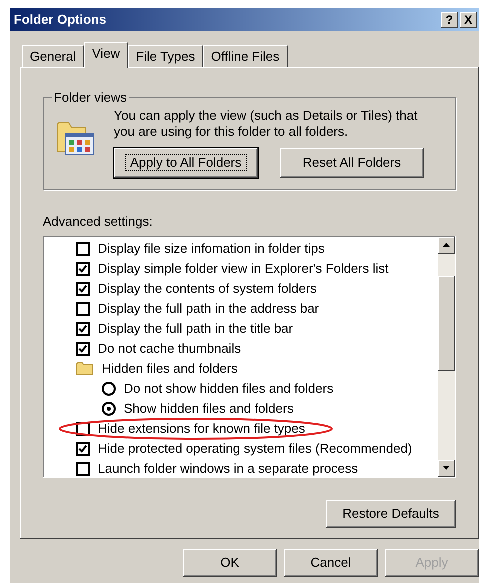  Describe the element at coordinates (196, 329) in the screenshot. I see `setting-label: Display the full path in the title bar` at that location.